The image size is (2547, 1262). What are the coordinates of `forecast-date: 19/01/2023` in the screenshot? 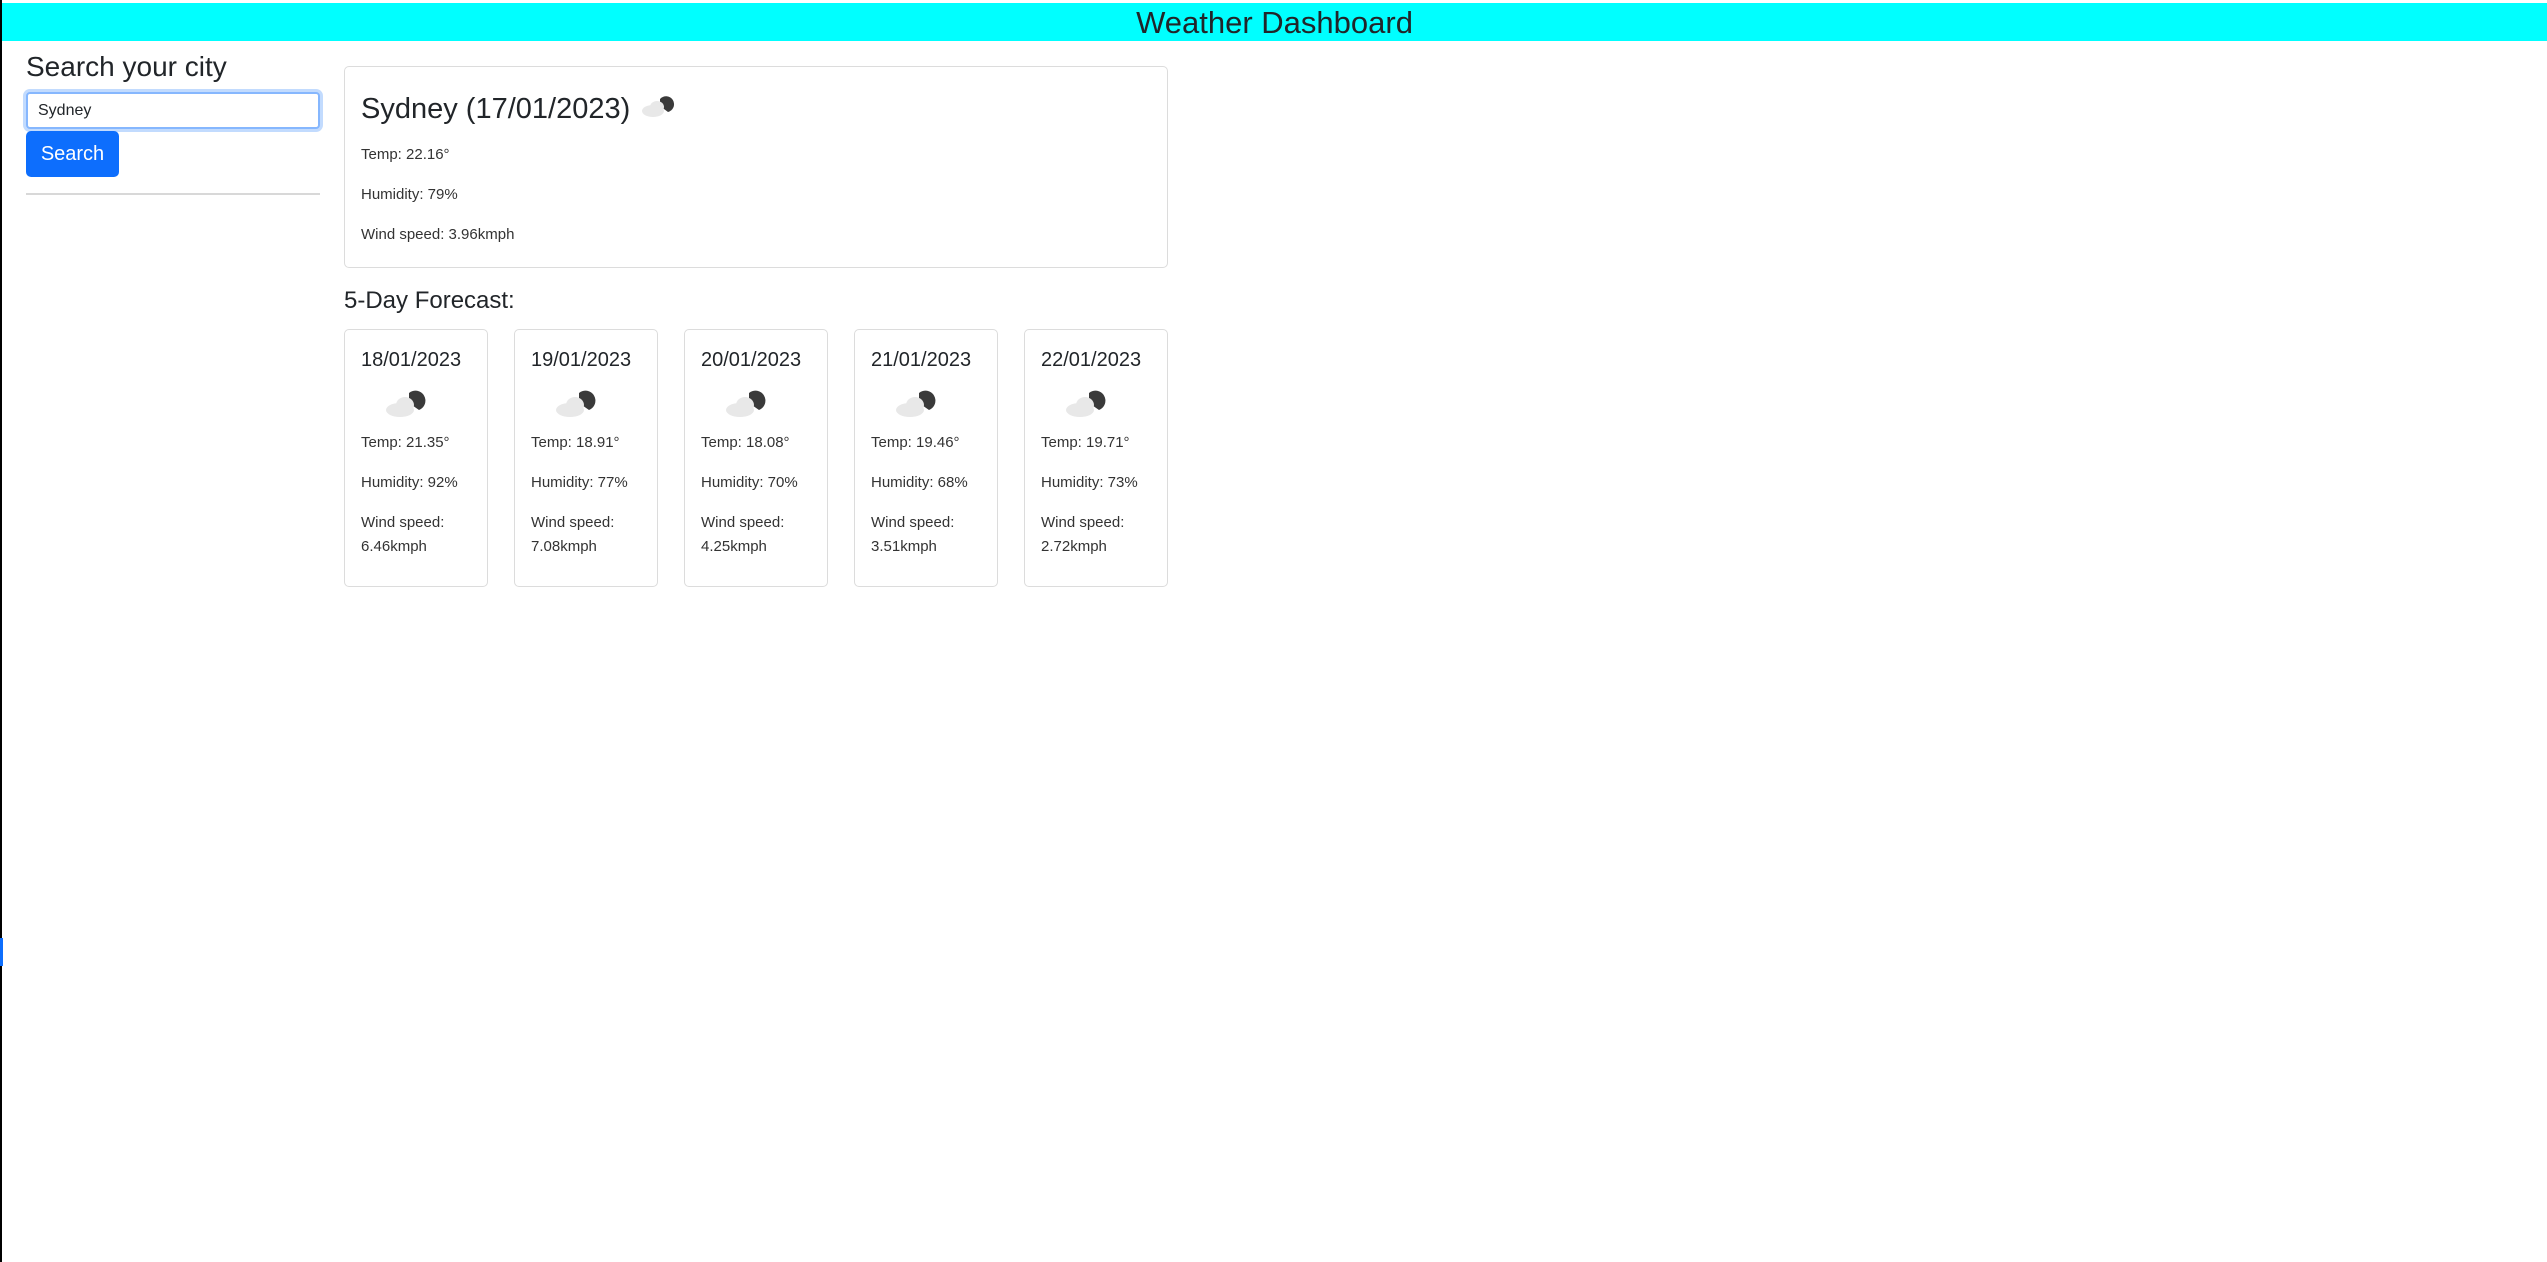 It's located at (581, 360).